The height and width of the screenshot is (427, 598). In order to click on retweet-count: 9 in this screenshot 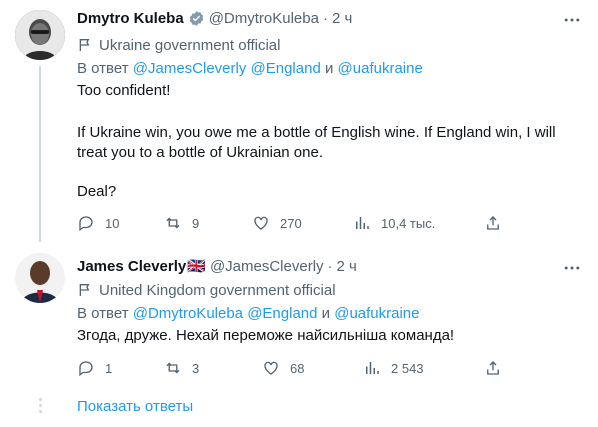, I will do `click(196, 223)`.